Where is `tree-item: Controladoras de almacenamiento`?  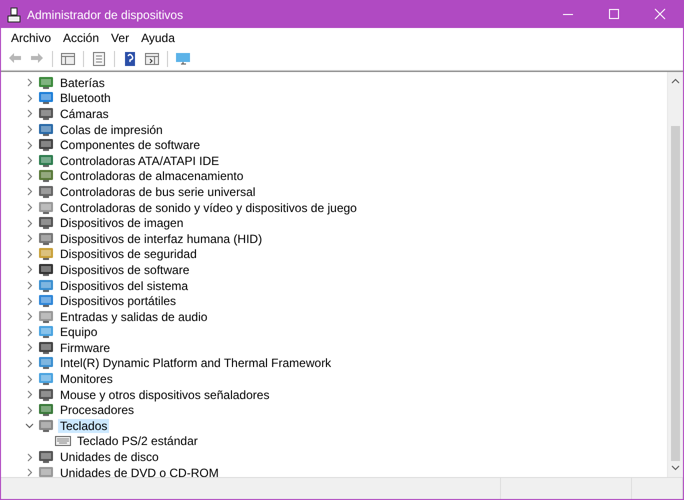 tree-item: Controladoras de almacenamiento is located at coordinates (152, 176).